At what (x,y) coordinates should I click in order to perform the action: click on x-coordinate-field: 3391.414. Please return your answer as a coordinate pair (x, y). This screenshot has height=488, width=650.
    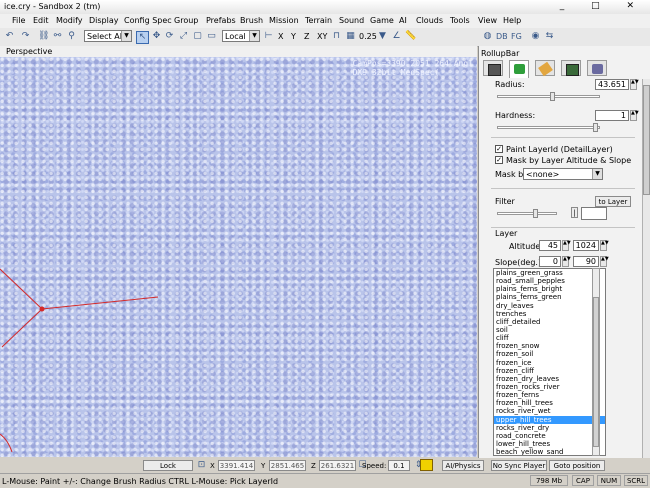
    Looking at the image, I should click on (236, 465).